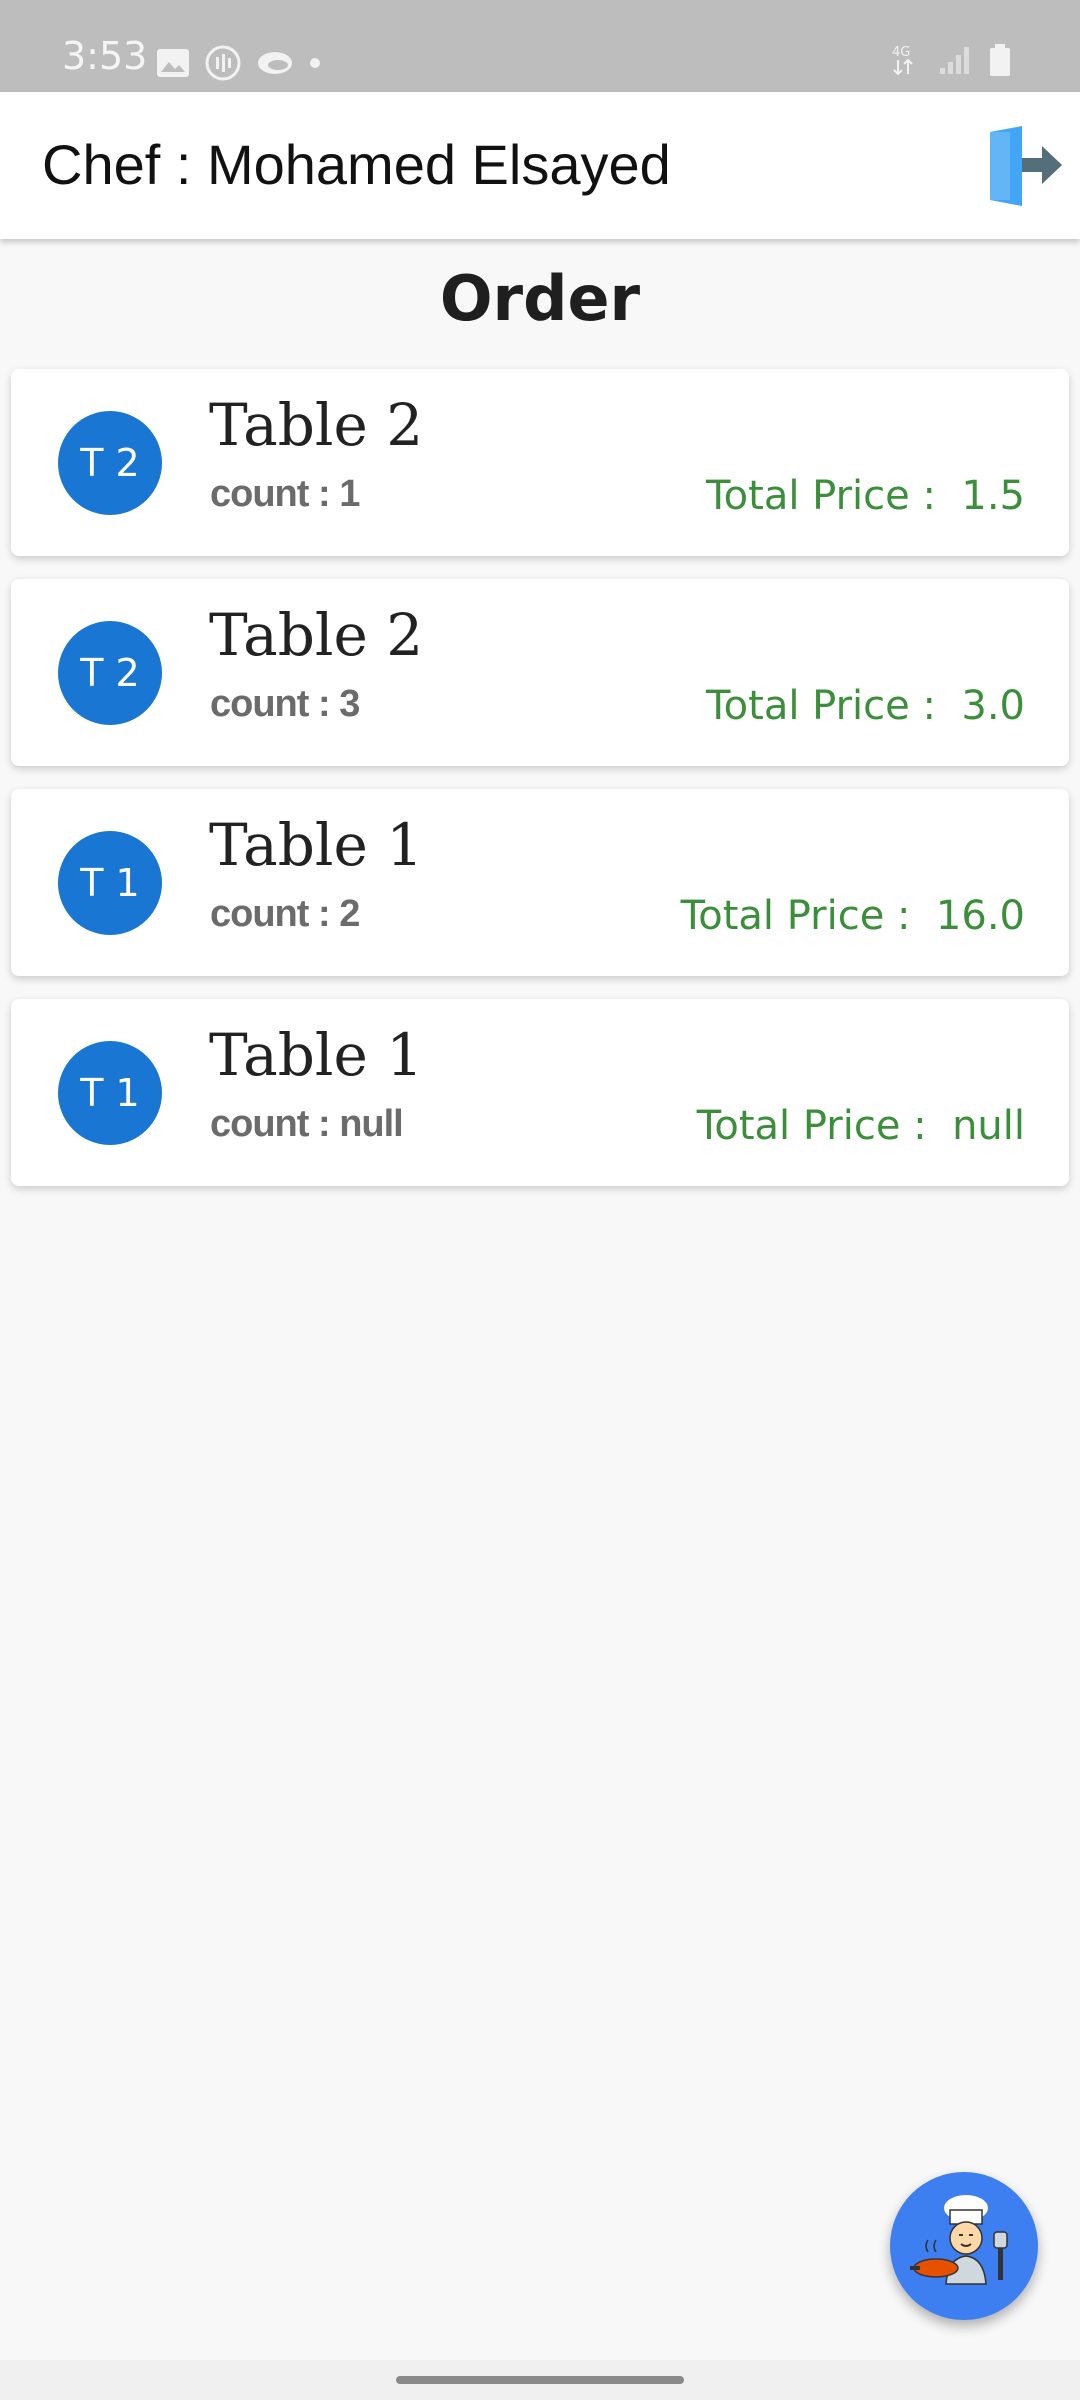  I want to click on signal-icon, so click(954, 60).